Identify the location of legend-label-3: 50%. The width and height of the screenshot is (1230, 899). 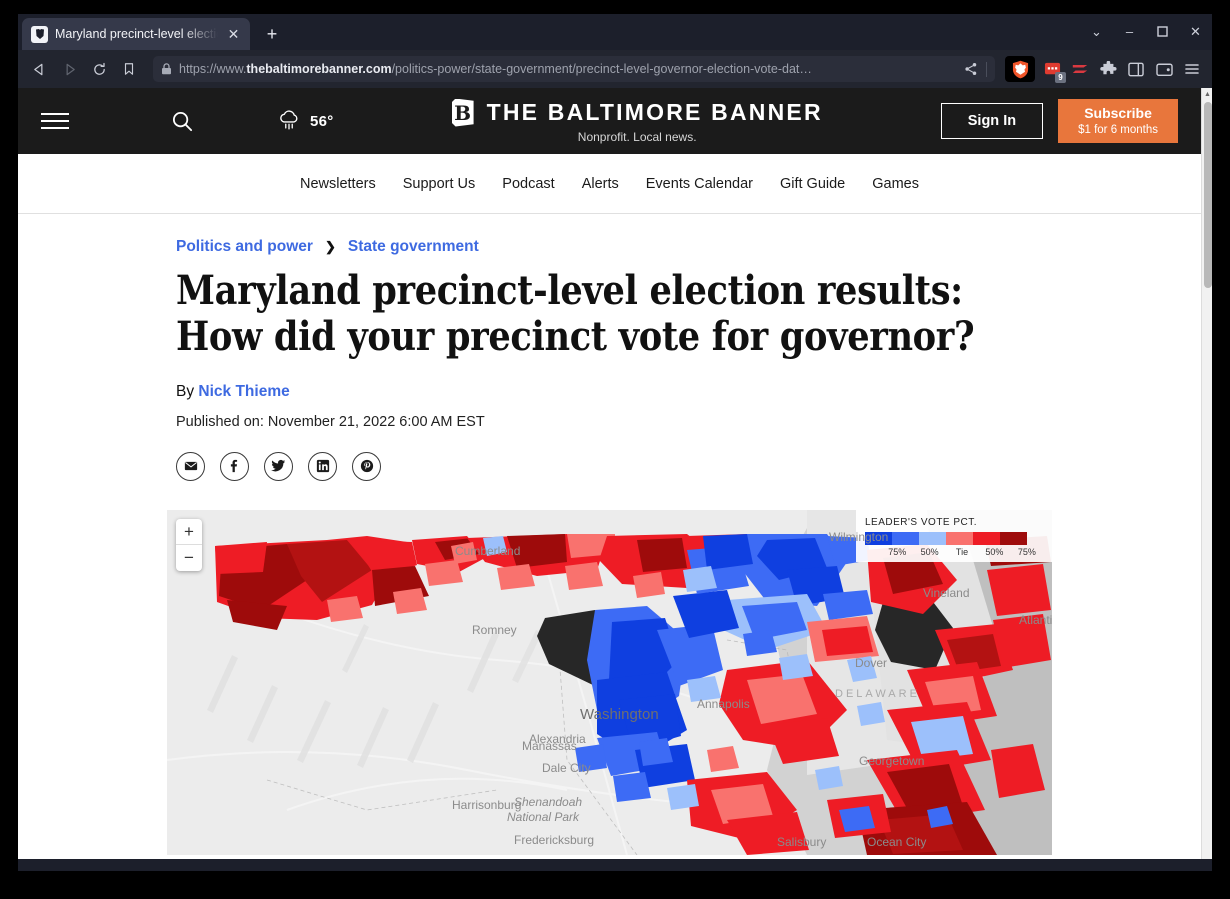
(994, 551).